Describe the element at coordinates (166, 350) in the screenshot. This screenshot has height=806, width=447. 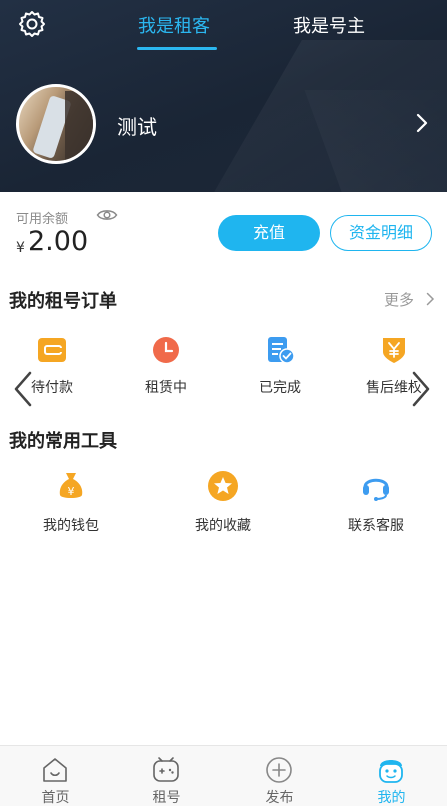
I see `clock-icon` at that location.